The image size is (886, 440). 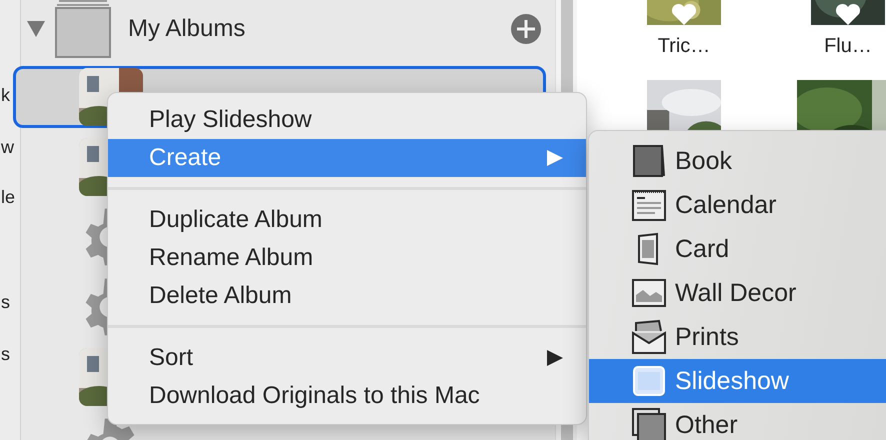 What do you see at coordinates (6, 95) in the screenshot?
I see `cut-off-label: k` at bounding box center [6, 95].